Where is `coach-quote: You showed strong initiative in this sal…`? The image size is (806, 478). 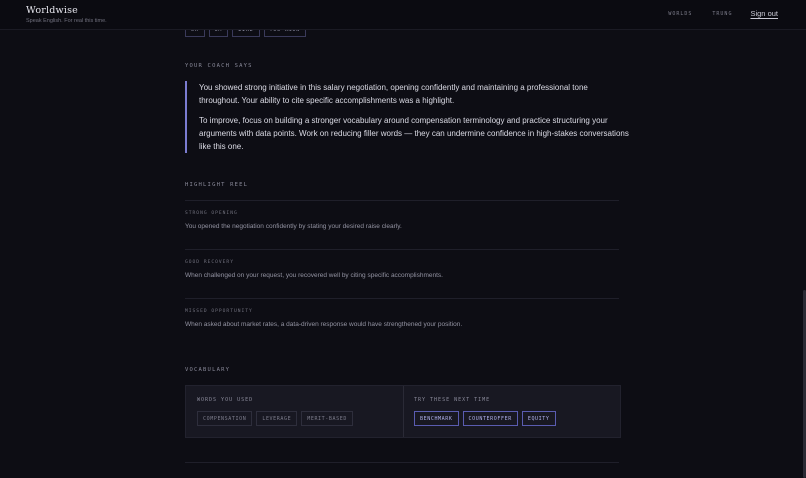
coach-quote: You showed strong initiative in this sal… is located at coordinates (407, 117).